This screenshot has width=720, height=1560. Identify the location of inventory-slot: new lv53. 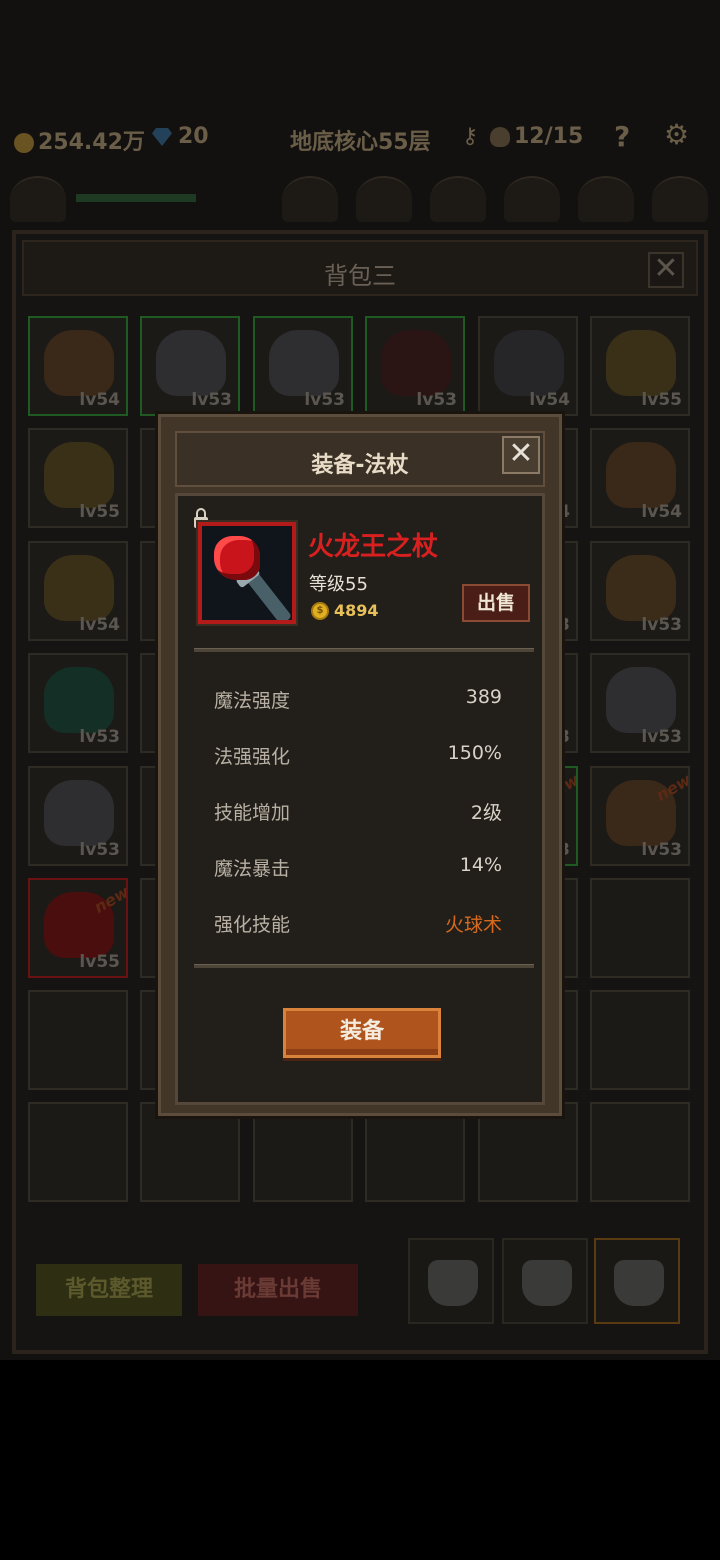
(640, 816).